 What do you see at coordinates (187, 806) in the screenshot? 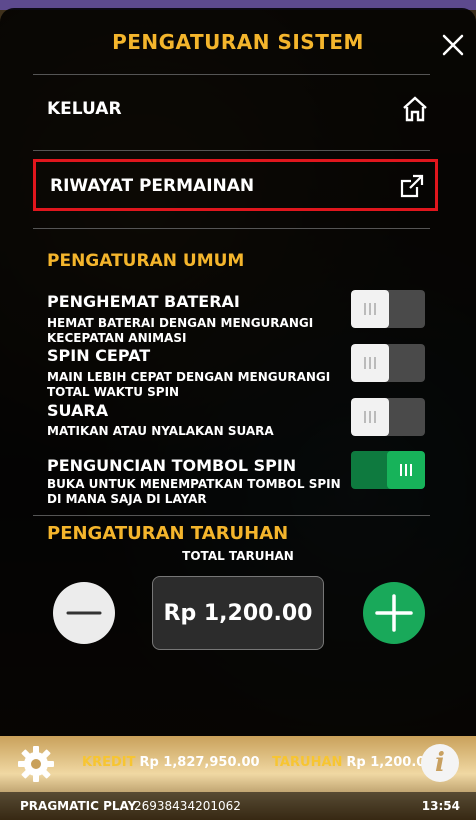
I see `round-id: 26938434201062` at bounding box center [187, 806].